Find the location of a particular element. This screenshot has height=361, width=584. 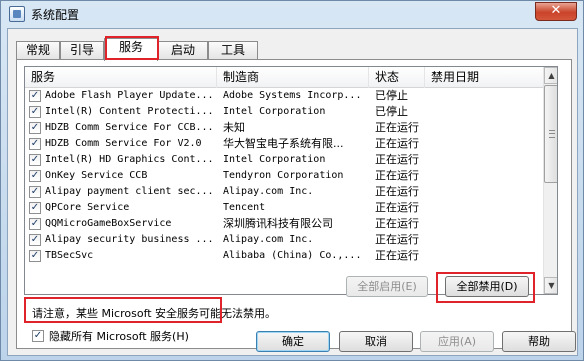

disable-all-highlight is located at coordinates (485, 287).